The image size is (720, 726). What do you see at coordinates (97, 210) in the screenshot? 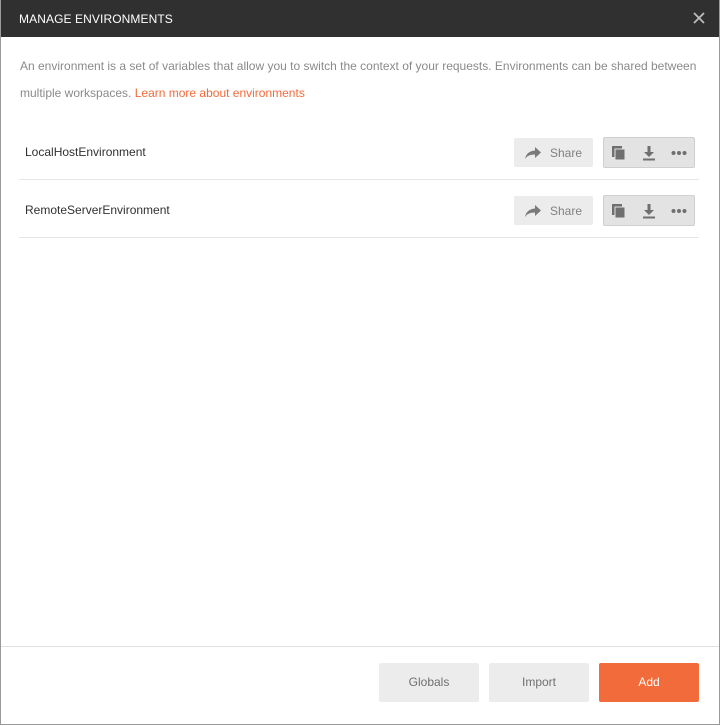
I see `environment-name: RemoteServerEnvironment` at bounding box center [97, 210].